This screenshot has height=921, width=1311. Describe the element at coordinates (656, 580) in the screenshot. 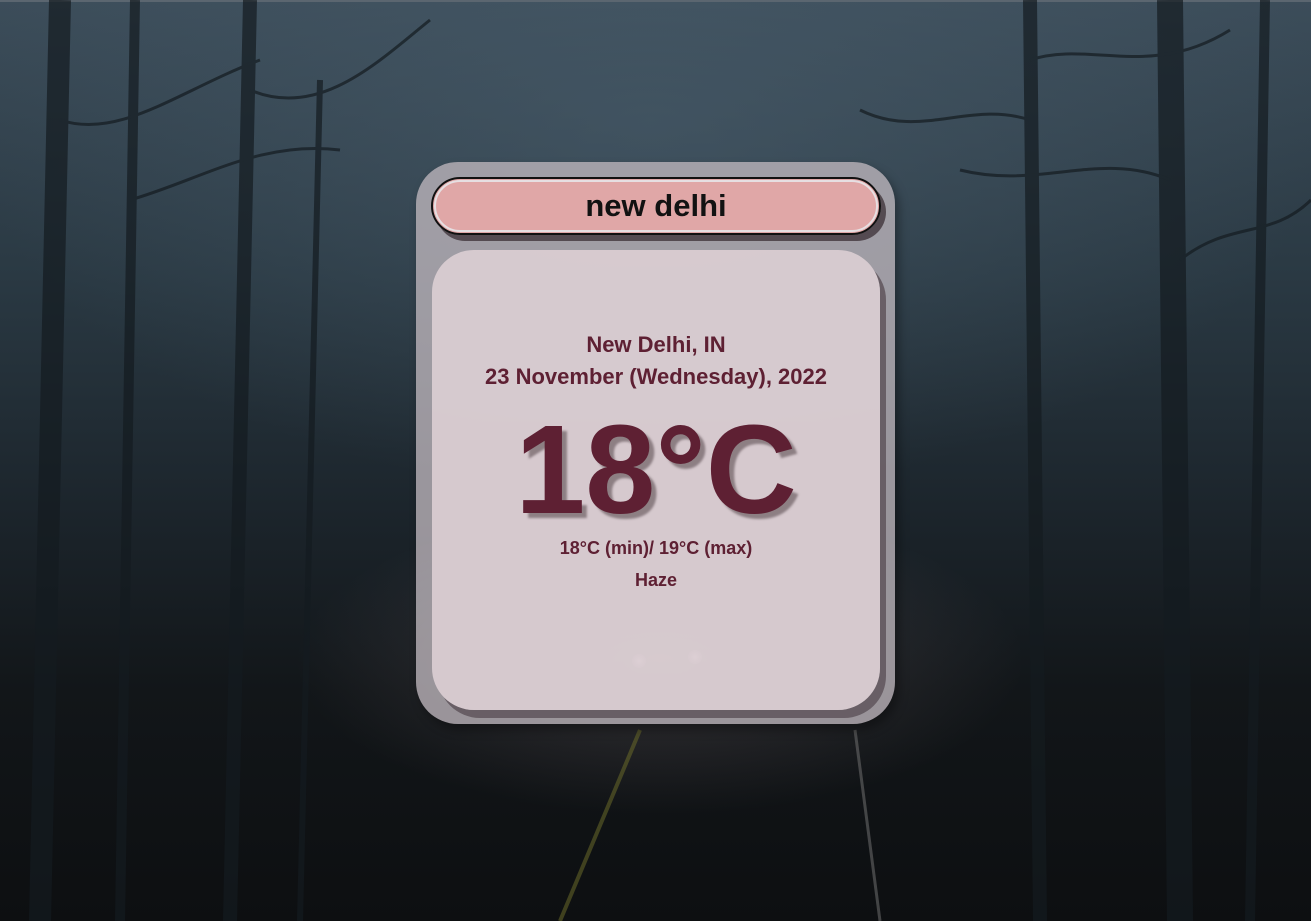

I see `weather-condition: Haze` at that location.